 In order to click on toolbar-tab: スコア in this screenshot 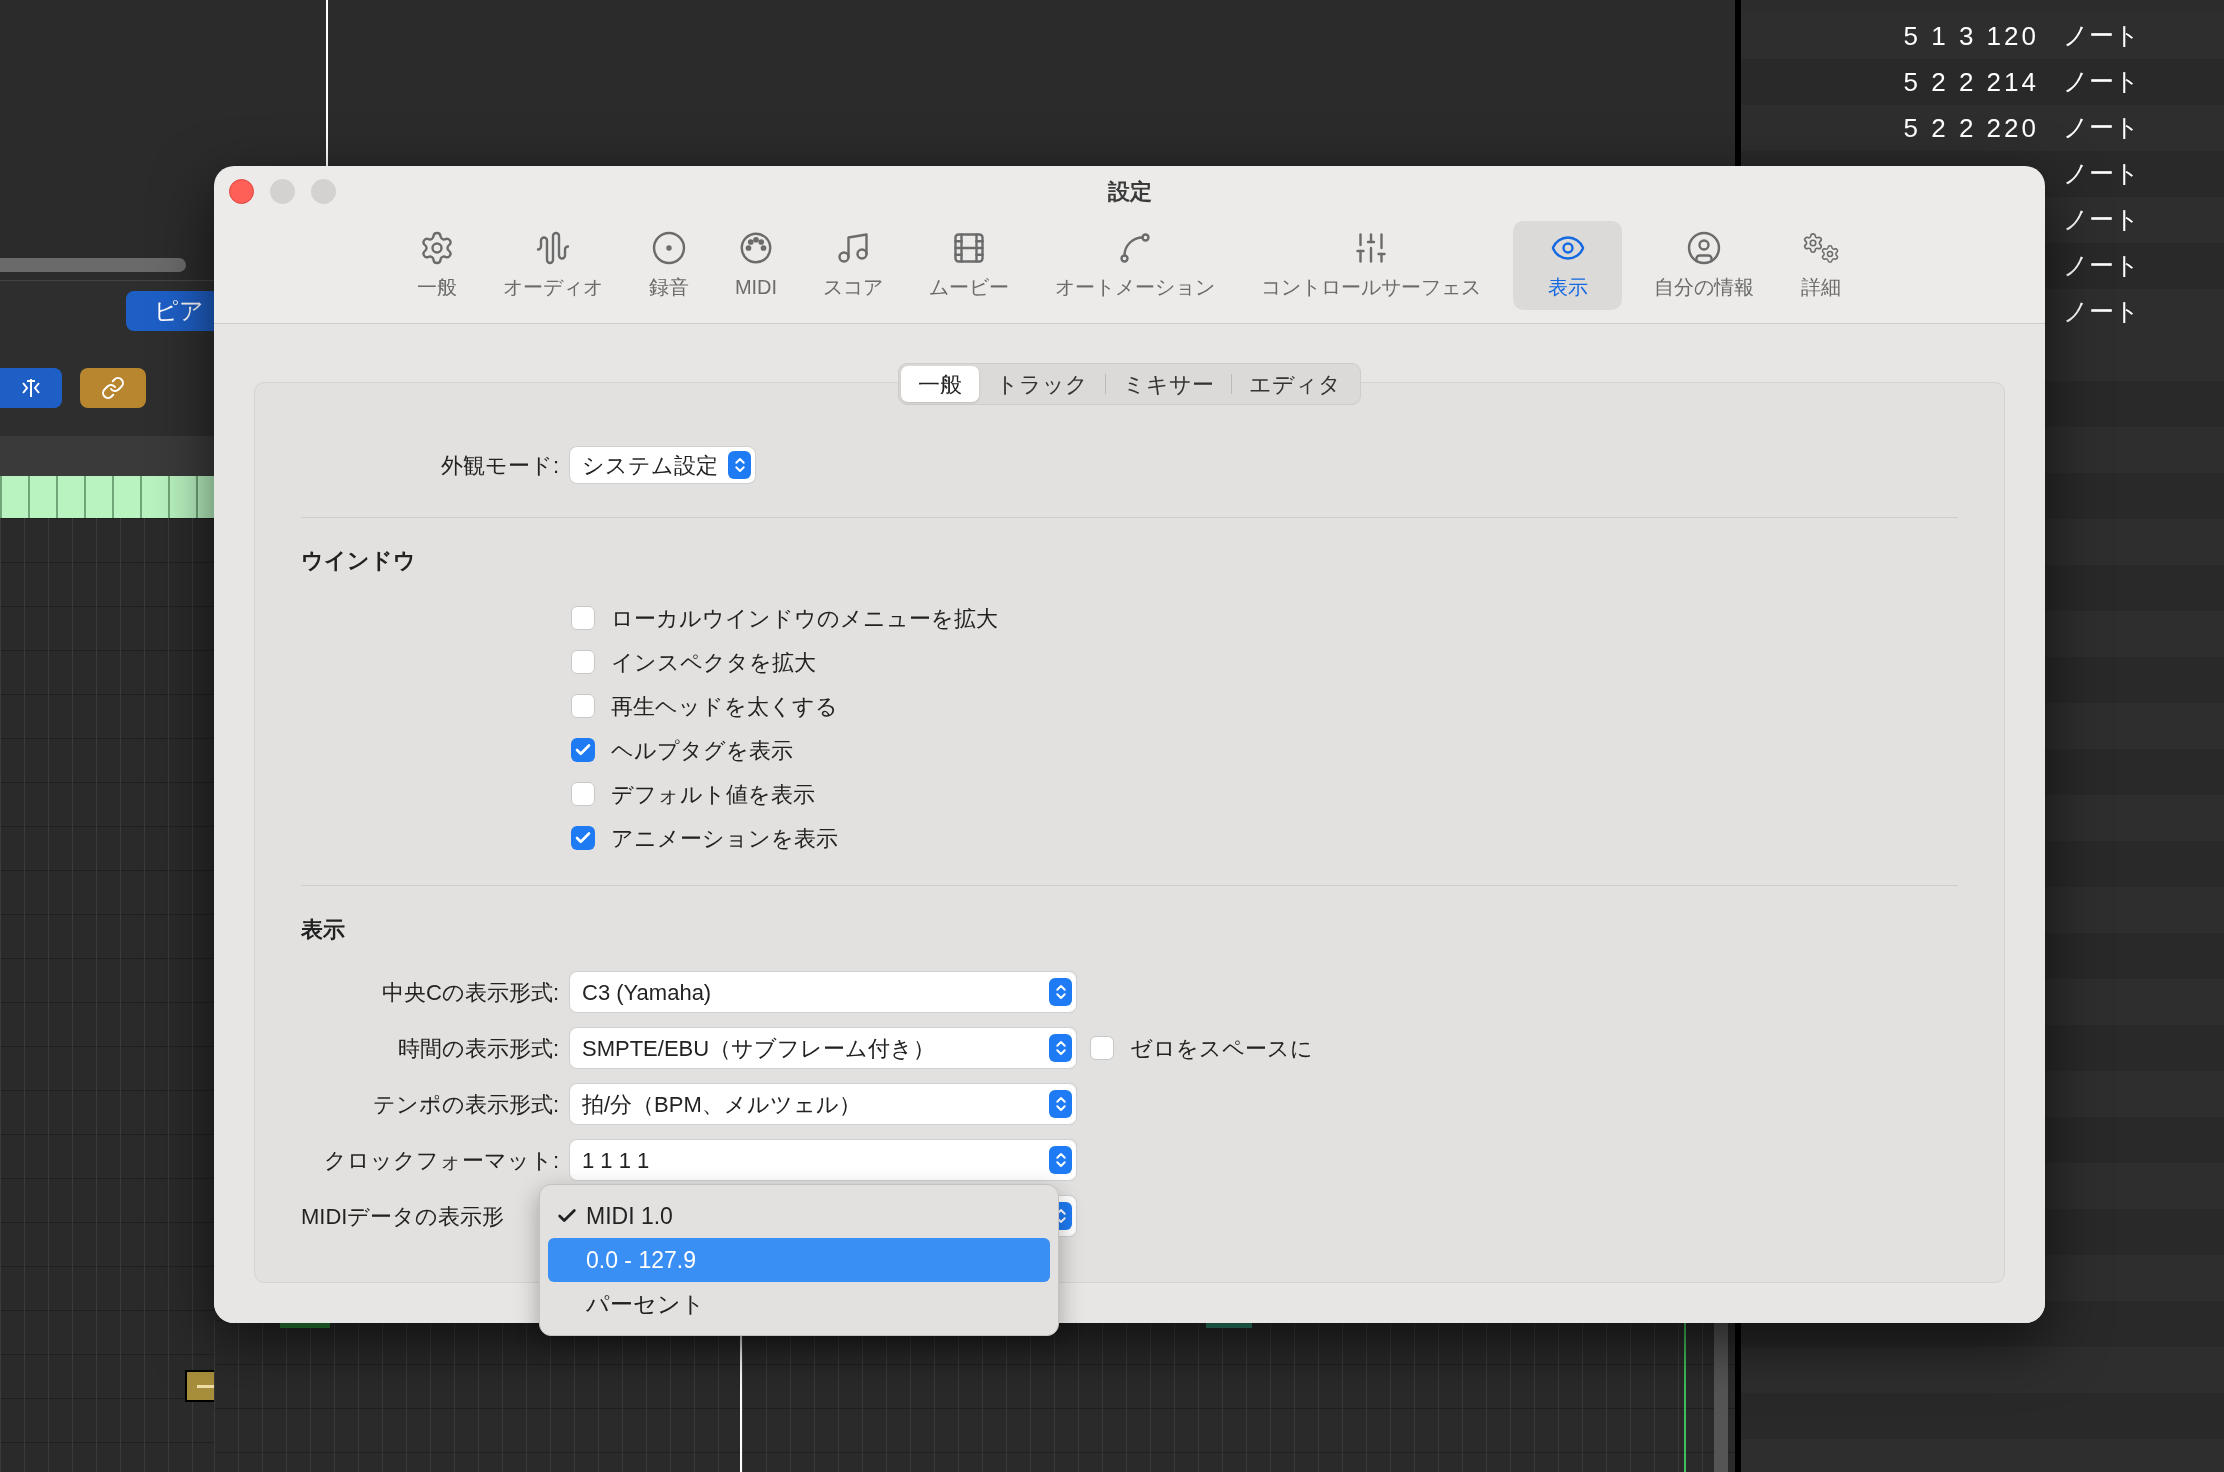, I will do `click(853, 265)`.